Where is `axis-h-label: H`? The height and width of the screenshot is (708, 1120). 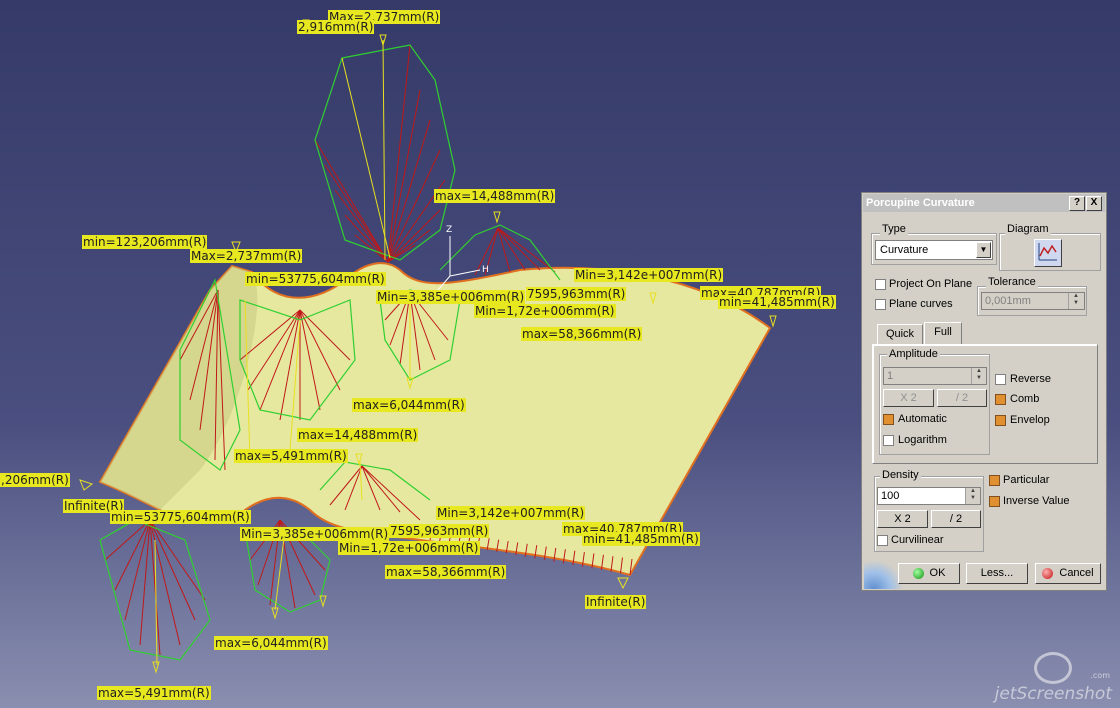
axis-h-label: H is located at coordinates (485, 270).